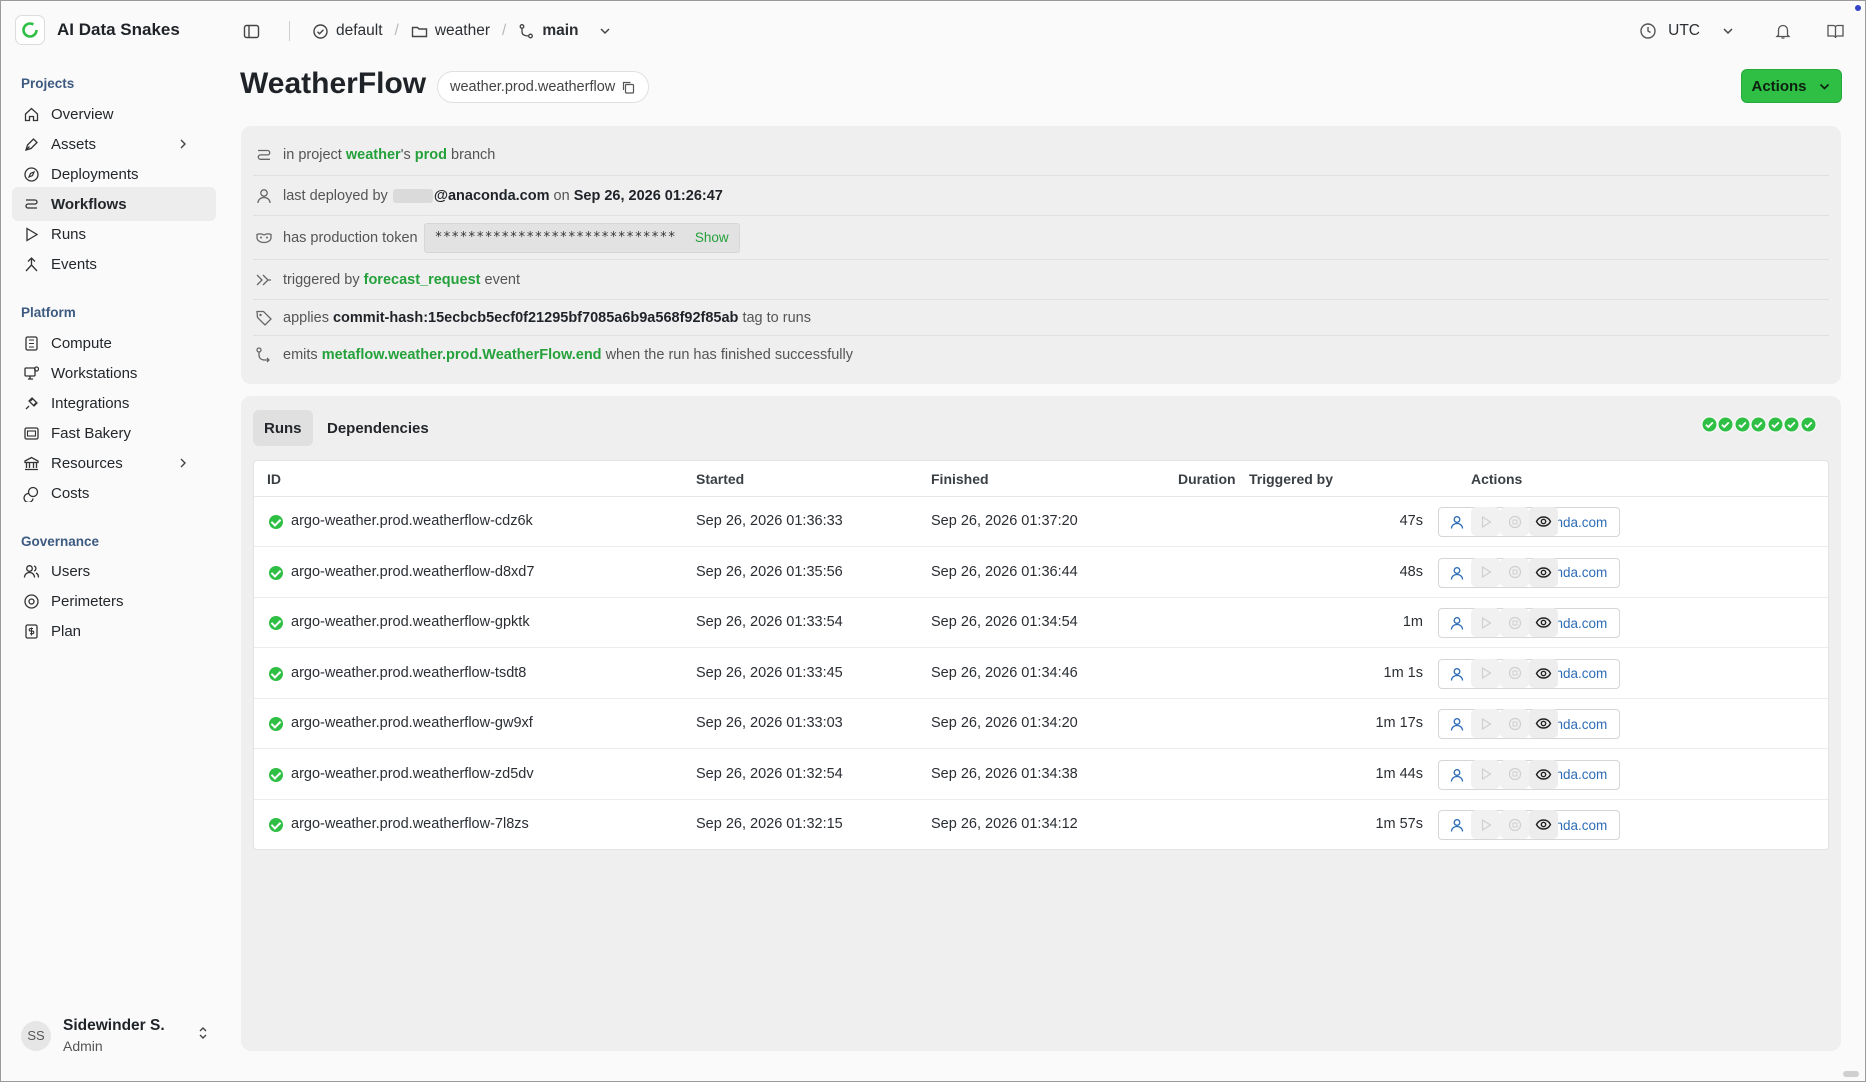  I want to click on run-duration: 47s, so click(1411, 521).